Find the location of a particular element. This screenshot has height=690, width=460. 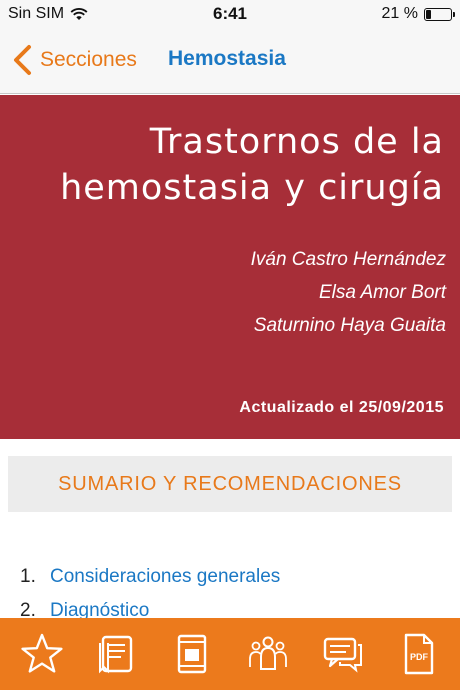

summary-recommendations-label: SUMARIO Y RECOMENDACIONES is located at coordinates (230, 483).